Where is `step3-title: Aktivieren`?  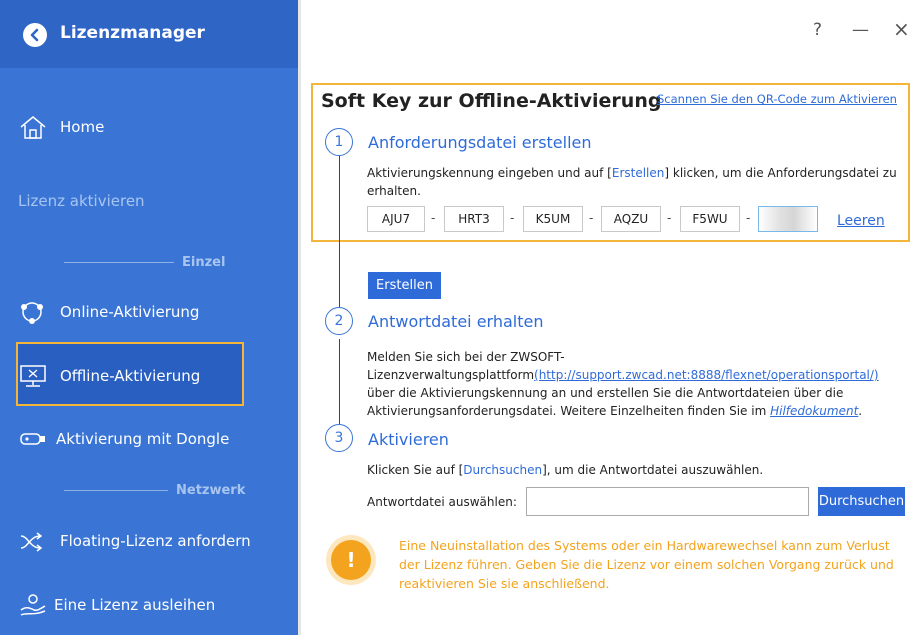
step3-title: Aktivieren is located at coordinates (408, 439).